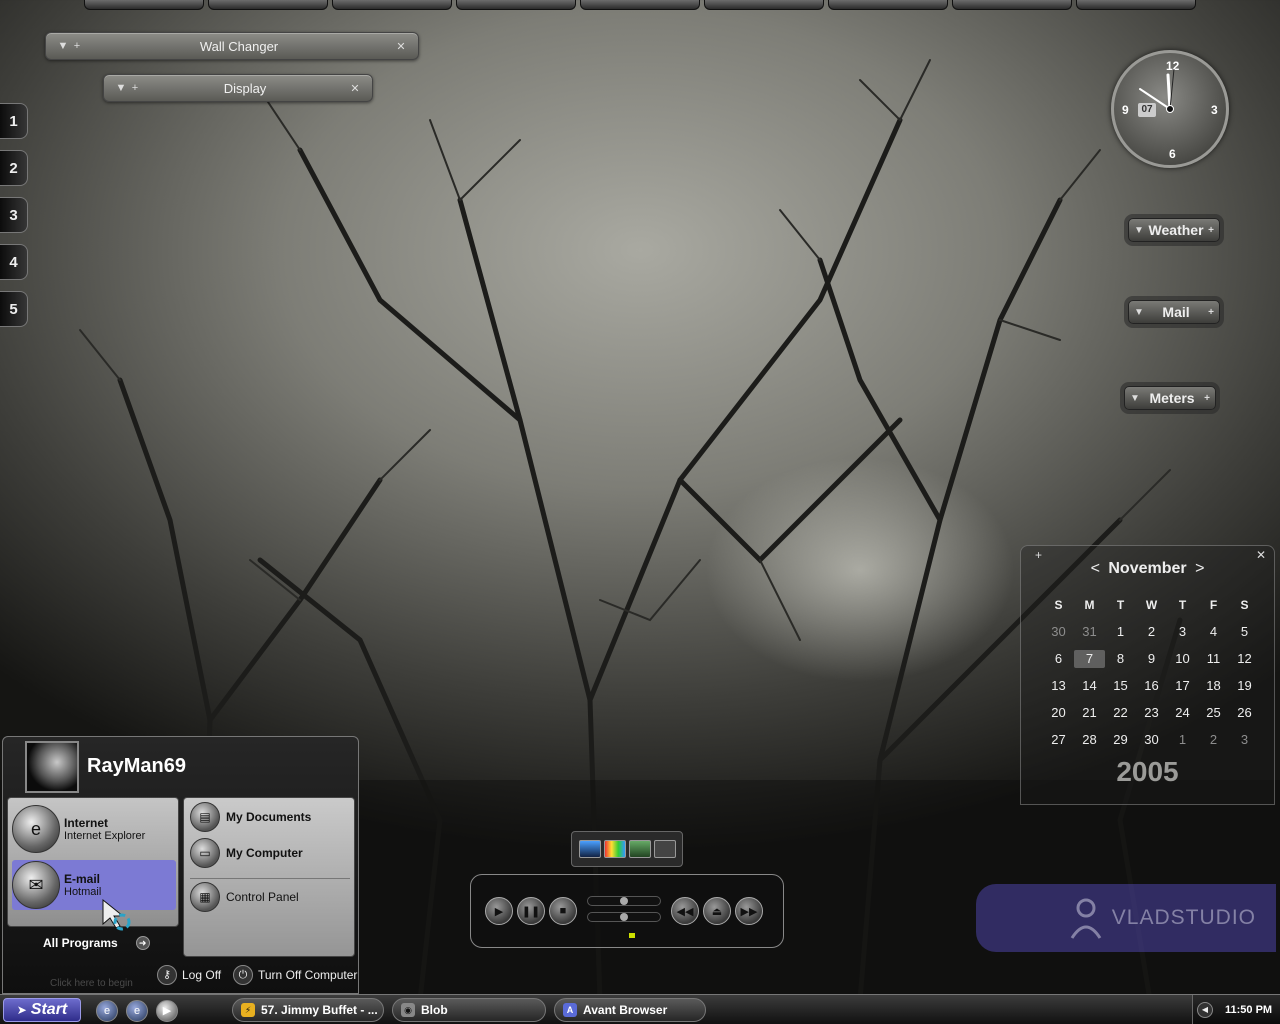  Describe the element at coordinates (14, 309) in the screenshot. I see `desktop-5-button: 5` at that location.